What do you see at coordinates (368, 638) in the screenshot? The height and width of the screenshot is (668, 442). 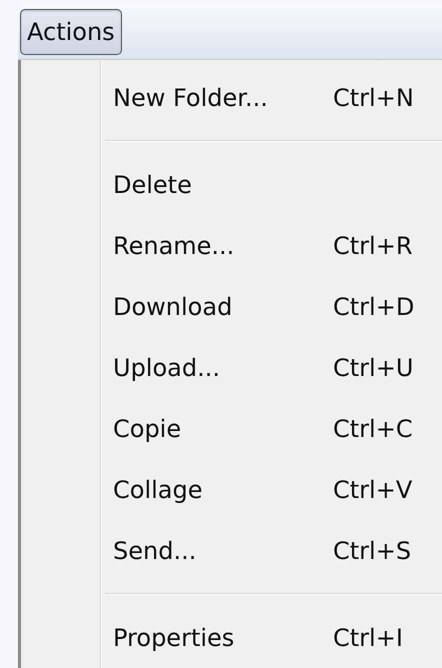 I see `shortcut-text: Ctrl+I` at bounding box center [368, 638].